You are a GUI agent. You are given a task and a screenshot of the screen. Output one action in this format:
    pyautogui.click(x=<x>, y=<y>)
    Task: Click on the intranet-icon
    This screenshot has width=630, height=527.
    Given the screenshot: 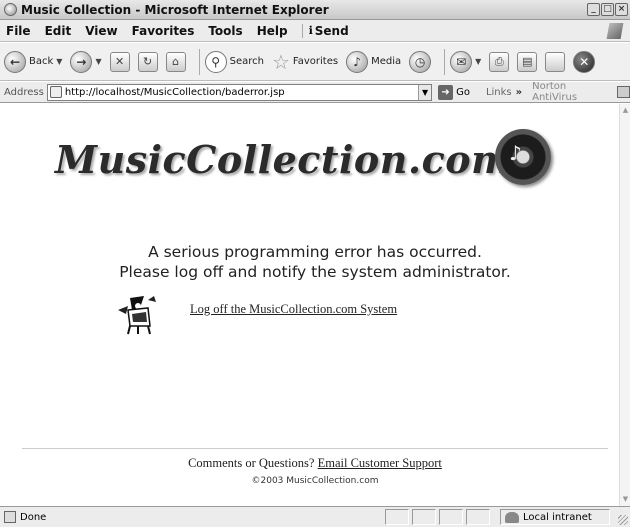 What is the action you would take?
    pyautogui.click(x=512, y=517)
    